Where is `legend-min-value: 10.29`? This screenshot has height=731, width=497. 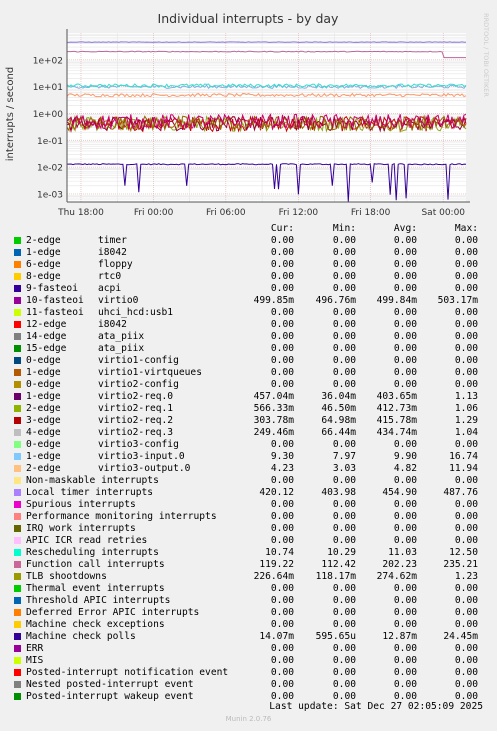
legend-min-value: 10.29 is located at coordinates (341, 552).